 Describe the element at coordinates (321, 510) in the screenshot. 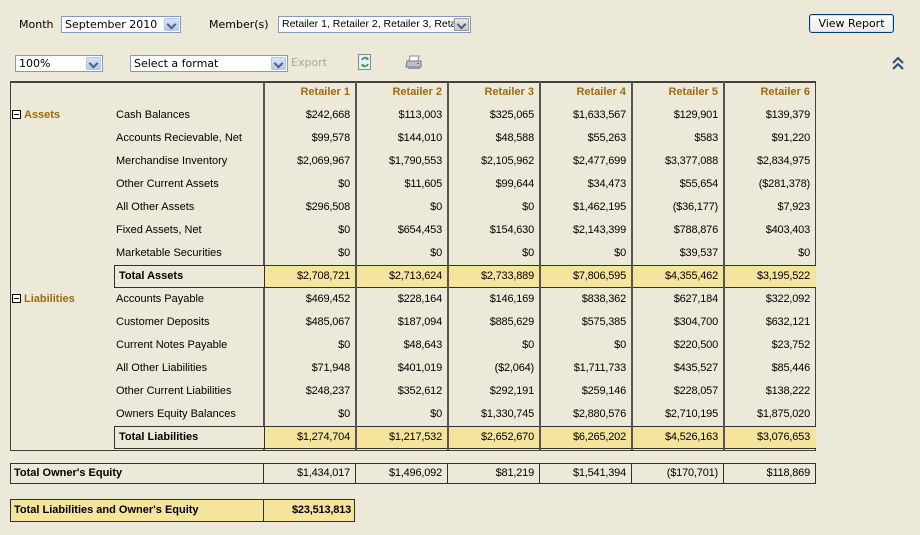

I see `grand-total-value: $23,513,813` at that location.